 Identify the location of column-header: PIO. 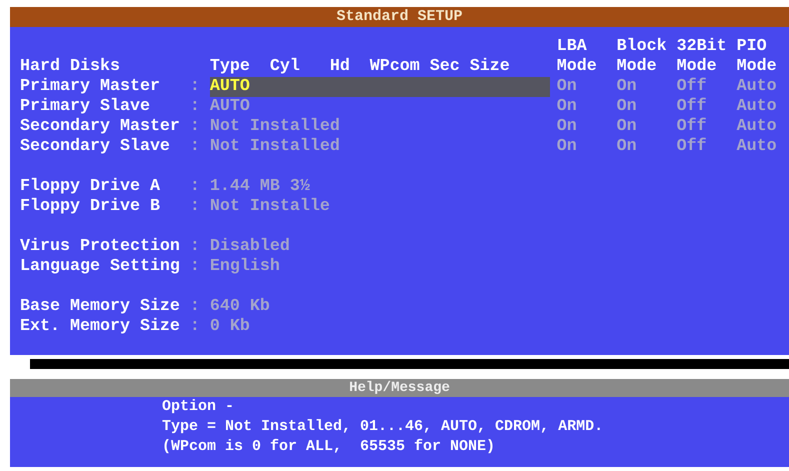
(752, 47).